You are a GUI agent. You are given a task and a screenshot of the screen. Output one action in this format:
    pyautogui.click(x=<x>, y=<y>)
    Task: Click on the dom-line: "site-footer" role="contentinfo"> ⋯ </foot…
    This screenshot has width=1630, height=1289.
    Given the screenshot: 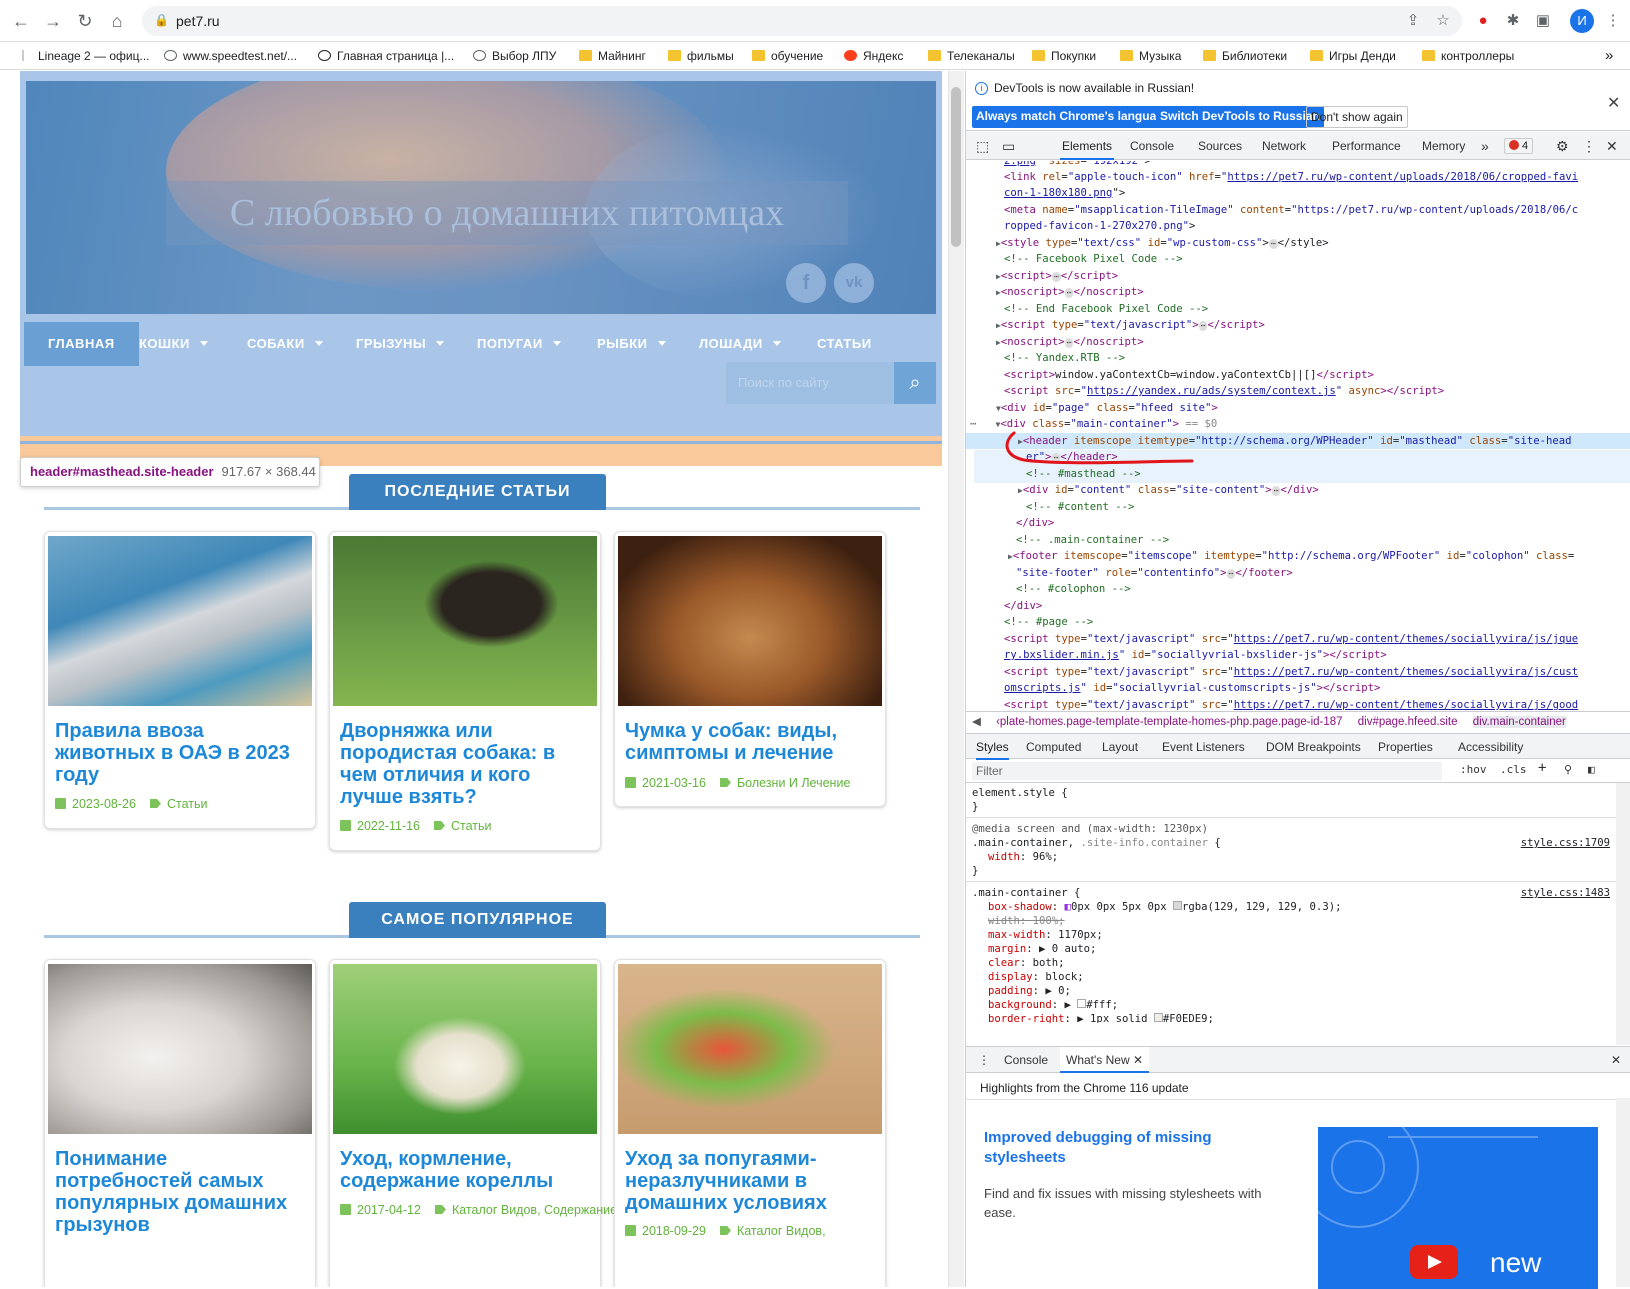 What is the action you would take?
    pyautogui.click(x=1154, y=573)
    